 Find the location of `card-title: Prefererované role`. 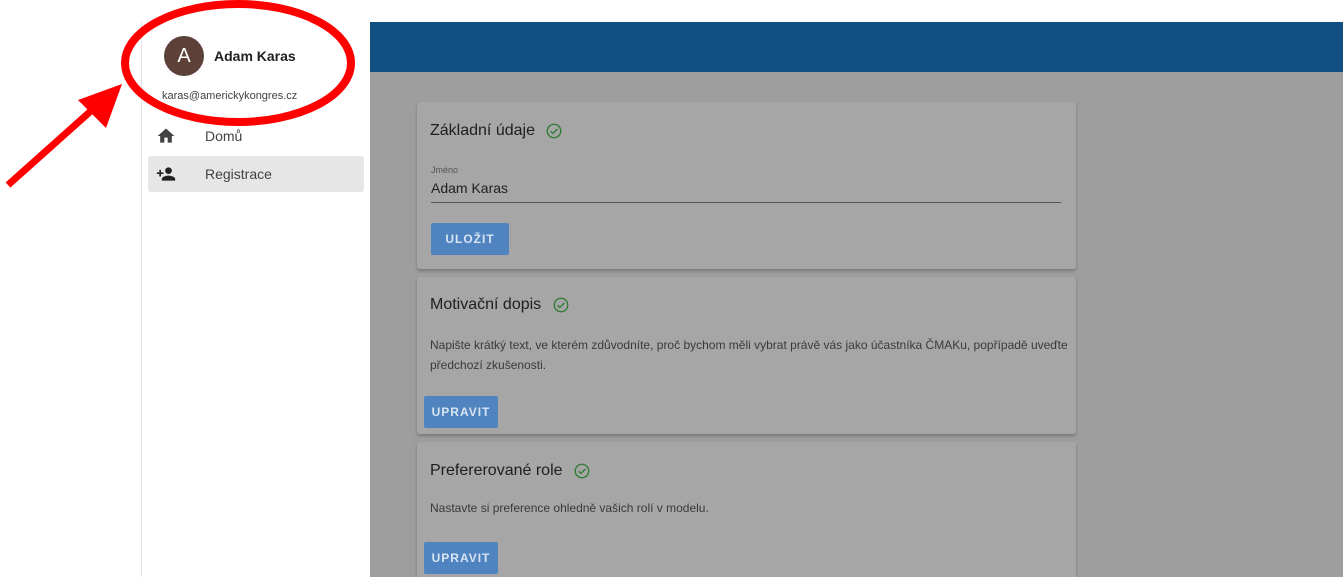

card-title: Prefererované role is located at coordinates (510, 471).